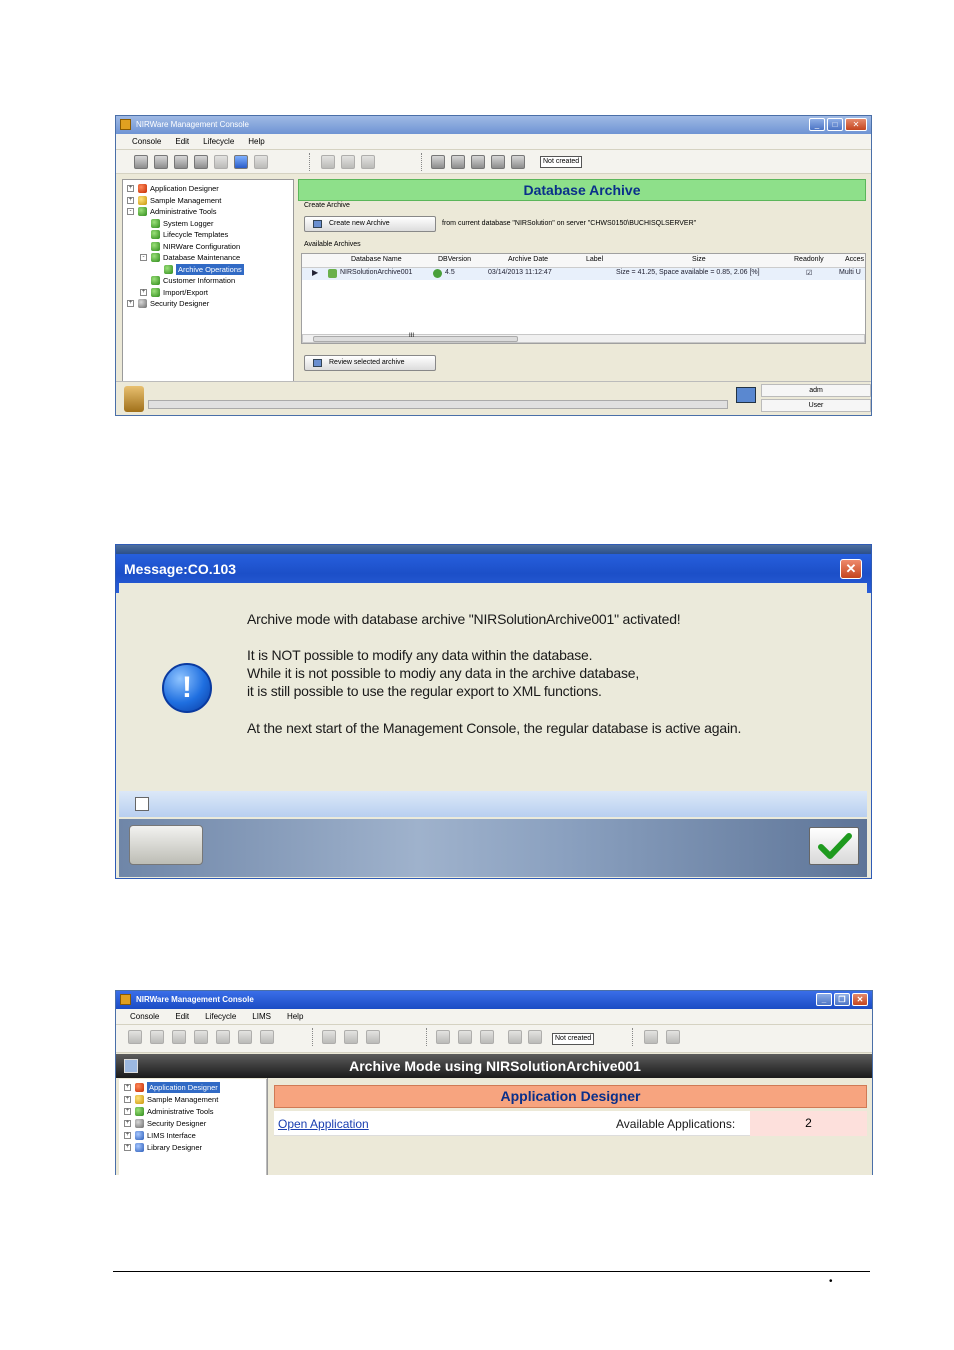 Image resolution: width=954 pixels, height=1350 pixels. I want to click on cell-archive-date: 03/14/2013 11:12:47, so click(520, 272).